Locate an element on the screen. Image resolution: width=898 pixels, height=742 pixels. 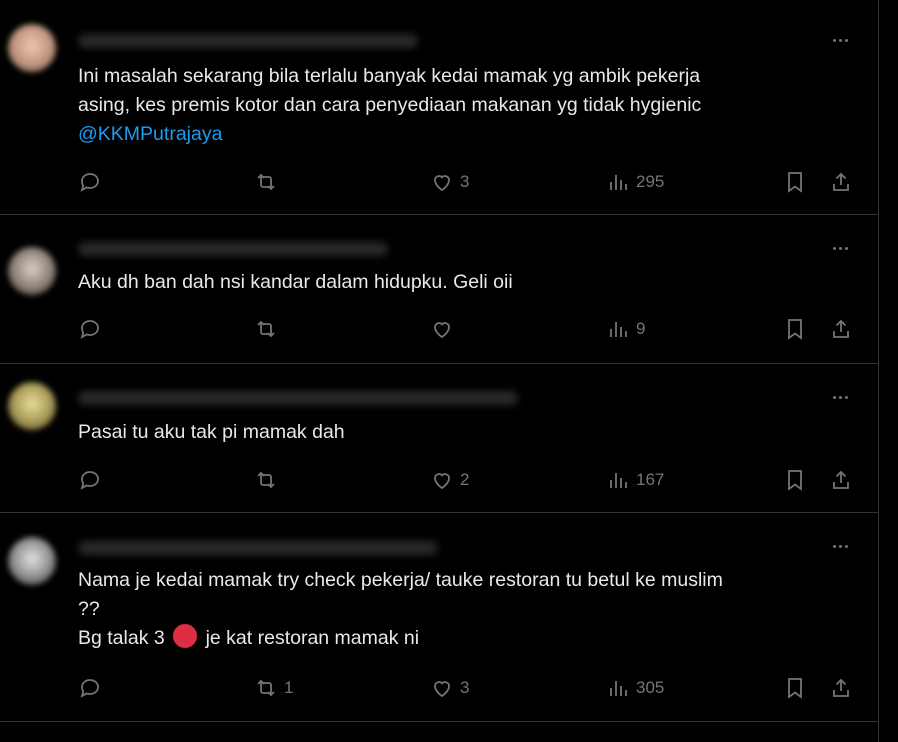
action-bar: 3 295 is located at coordinates (468, 182).